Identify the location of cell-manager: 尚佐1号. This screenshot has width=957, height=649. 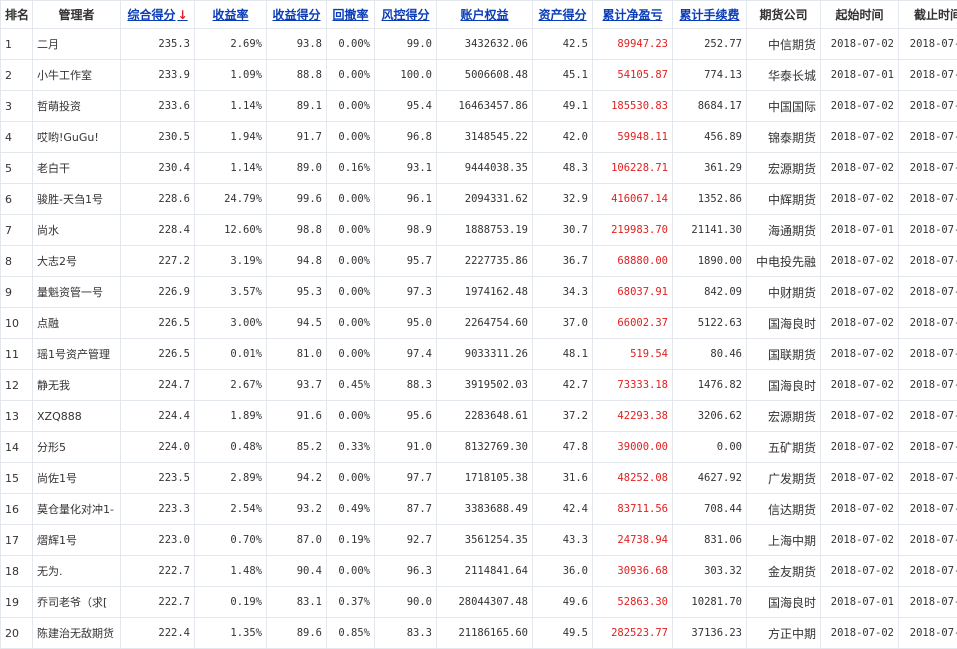
(77, 478).